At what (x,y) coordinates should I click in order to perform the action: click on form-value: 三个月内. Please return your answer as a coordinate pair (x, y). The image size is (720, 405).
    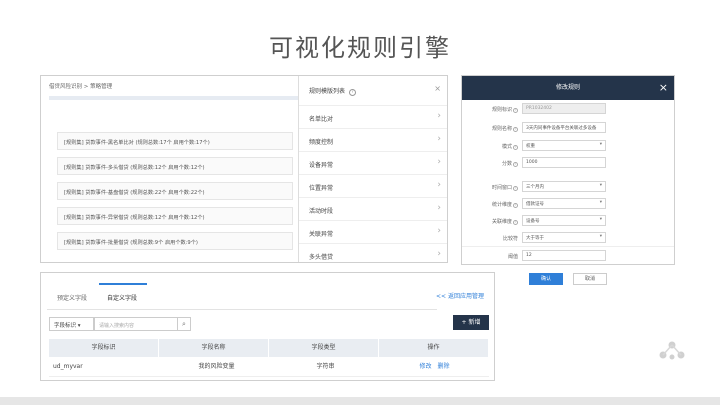
    Looking at the image, I should click on (535, 187).